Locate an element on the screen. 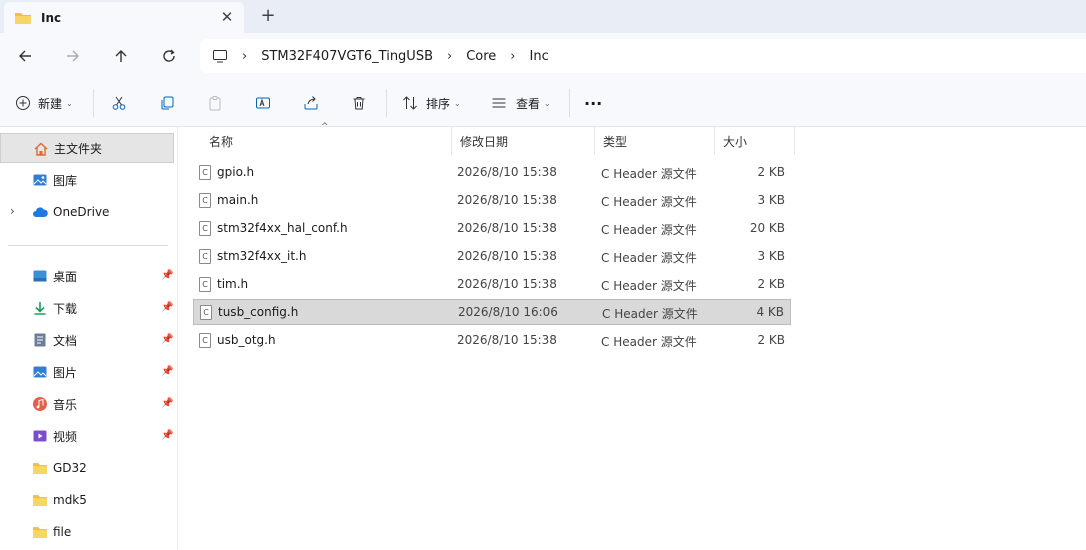 The width and height of the screenshot is (1086, 550). home-icon is located at coordinates (41, 149).